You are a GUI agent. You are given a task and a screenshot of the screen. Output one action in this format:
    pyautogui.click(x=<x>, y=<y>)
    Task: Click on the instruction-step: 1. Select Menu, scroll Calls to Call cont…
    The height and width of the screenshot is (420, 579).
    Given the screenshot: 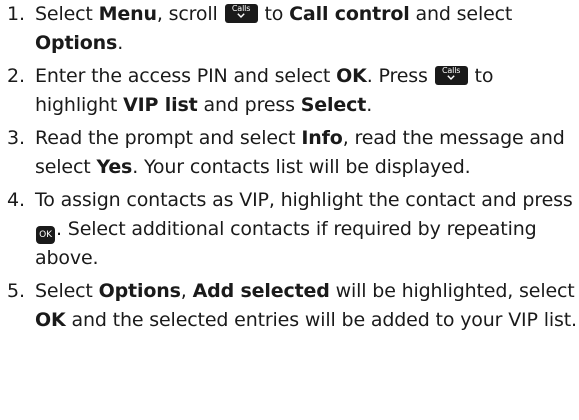 What is the action you would take?
    pyautogui.click(x=293, y=29)
    